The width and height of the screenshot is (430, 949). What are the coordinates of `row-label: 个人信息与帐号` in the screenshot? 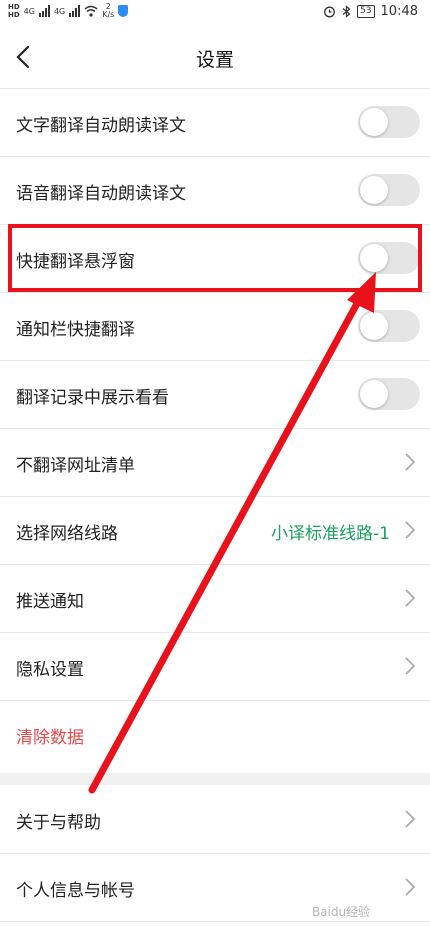 It's located at (75, 891).